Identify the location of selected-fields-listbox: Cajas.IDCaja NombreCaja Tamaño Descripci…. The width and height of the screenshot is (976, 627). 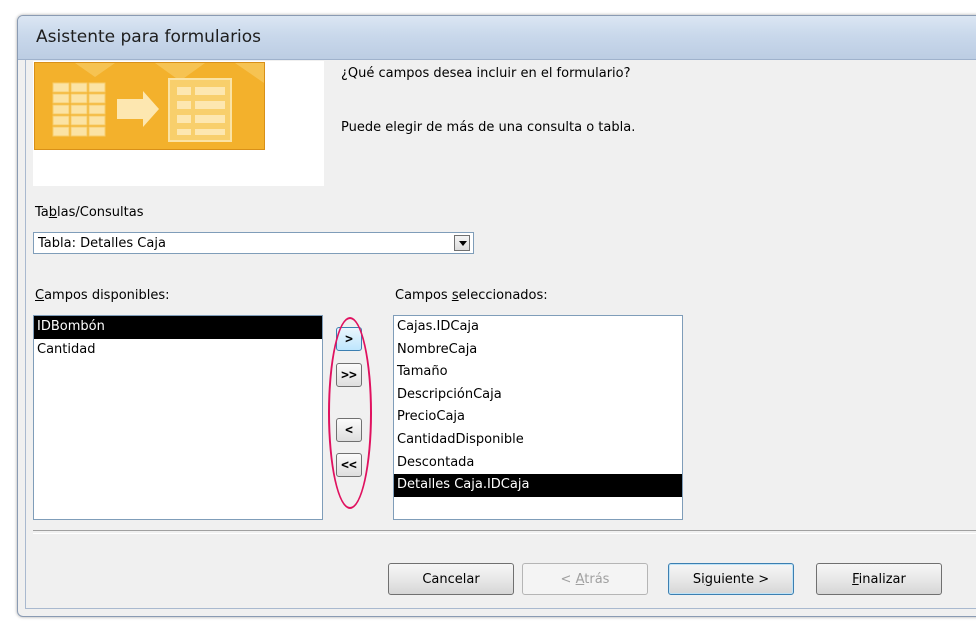
(538, 417).